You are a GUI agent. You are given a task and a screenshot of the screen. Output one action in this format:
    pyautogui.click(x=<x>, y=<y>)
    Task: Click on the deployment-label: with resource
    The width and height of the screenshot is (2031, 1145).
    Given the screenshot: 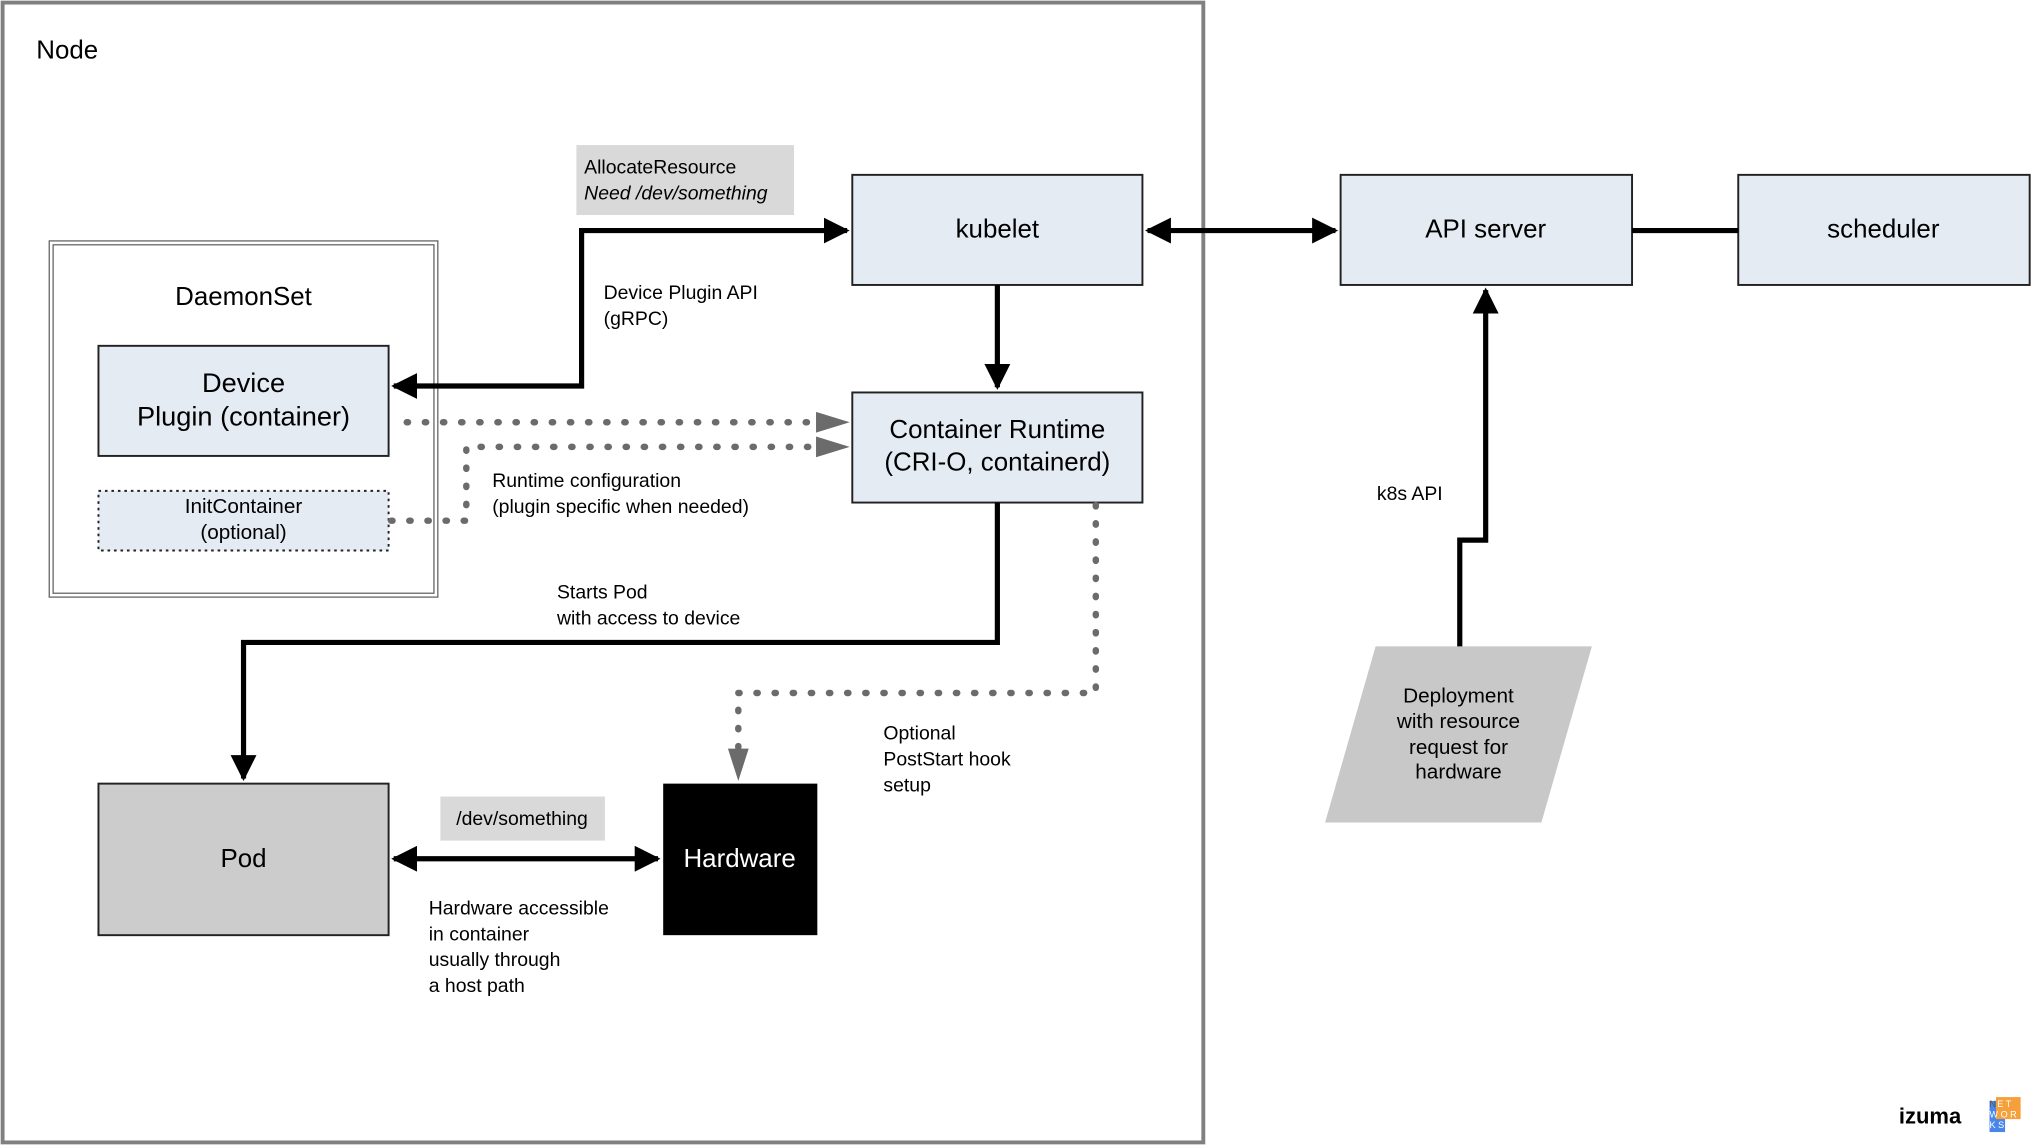 What is the action you would take?
    pyautogui.click(x=1458, y=721)
    